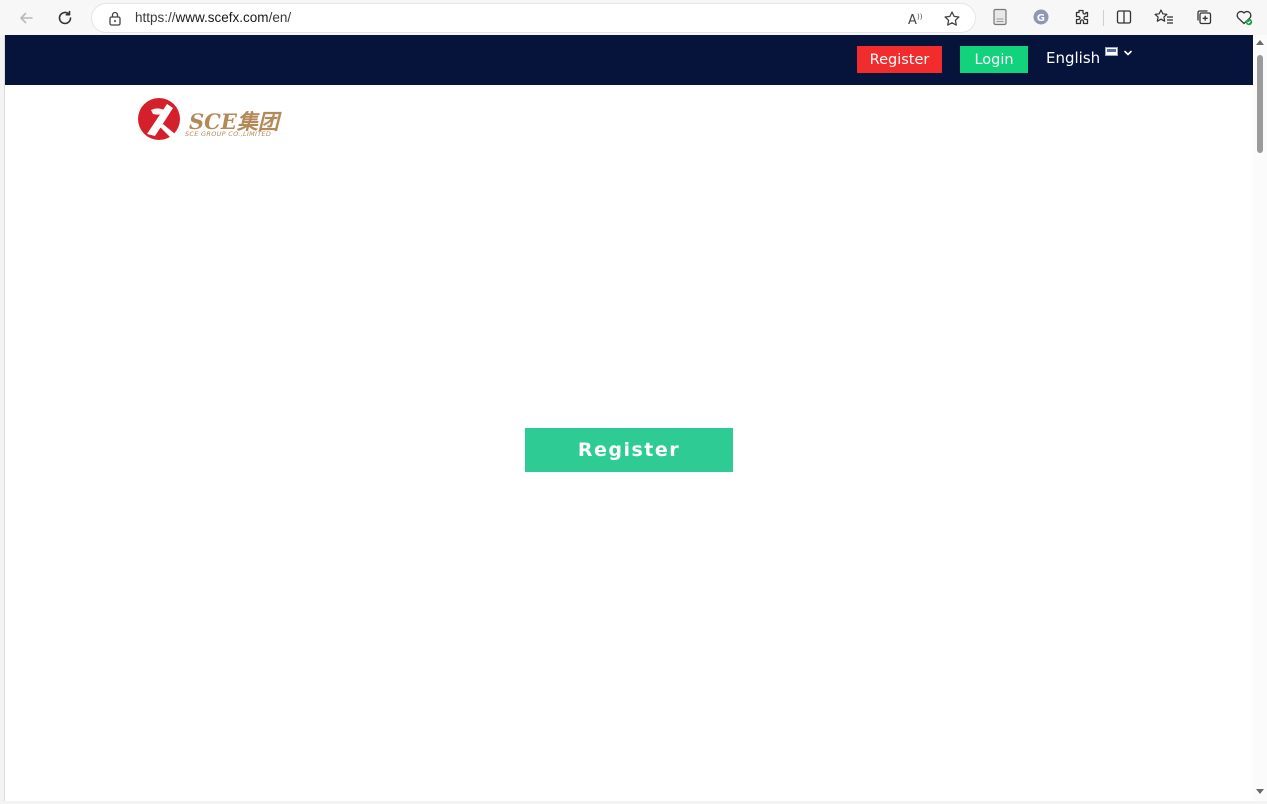 Image resolution: width=1267 pixels, height=804 pixels. I want to click on chevron-down-icon, so click(1128, 53).